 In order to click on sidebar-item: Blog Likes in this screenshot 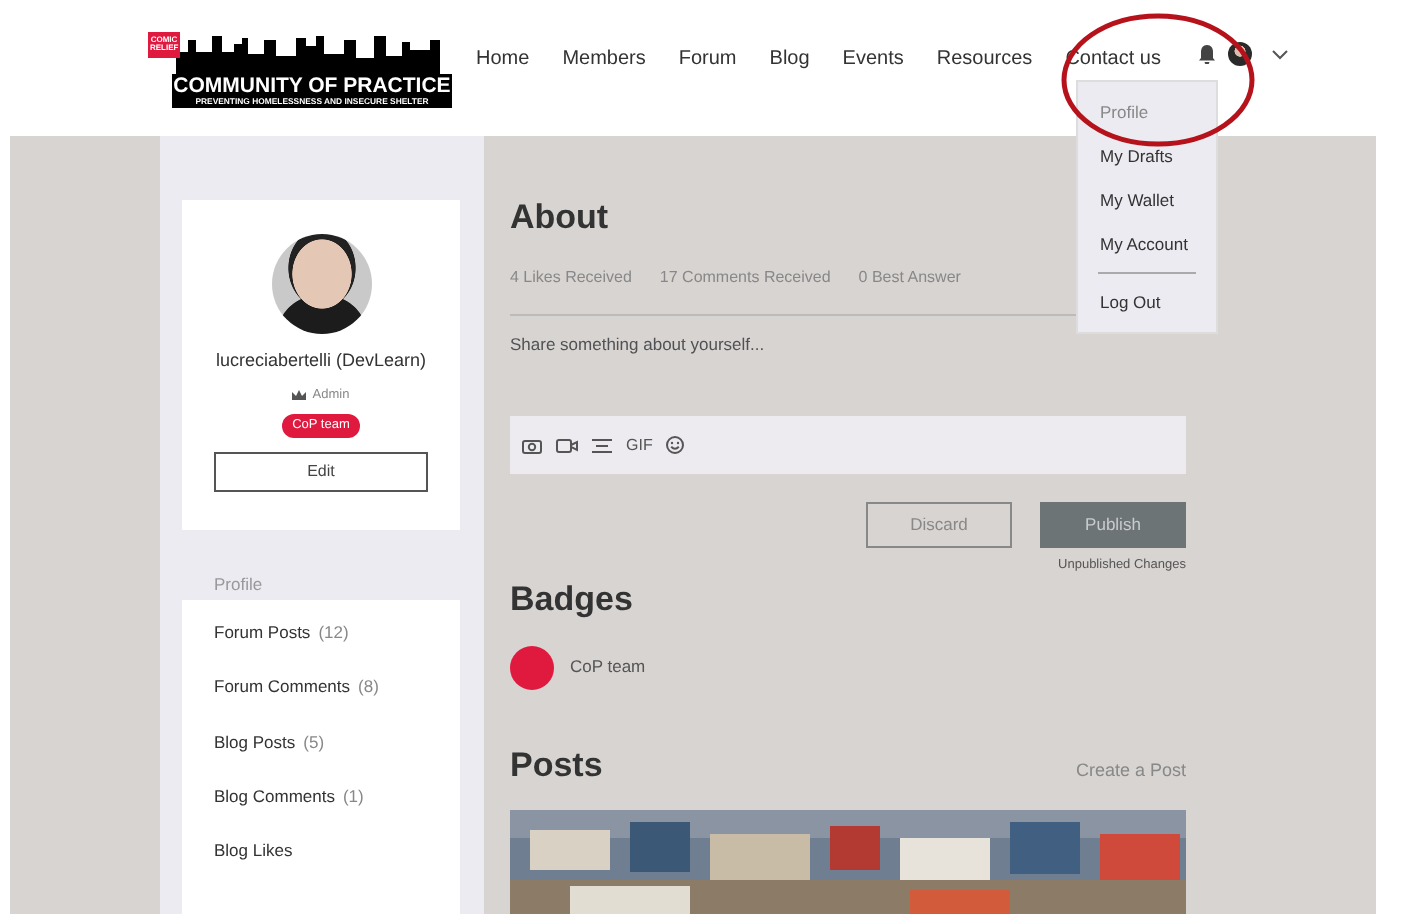, I will do `click(321, 851)`.